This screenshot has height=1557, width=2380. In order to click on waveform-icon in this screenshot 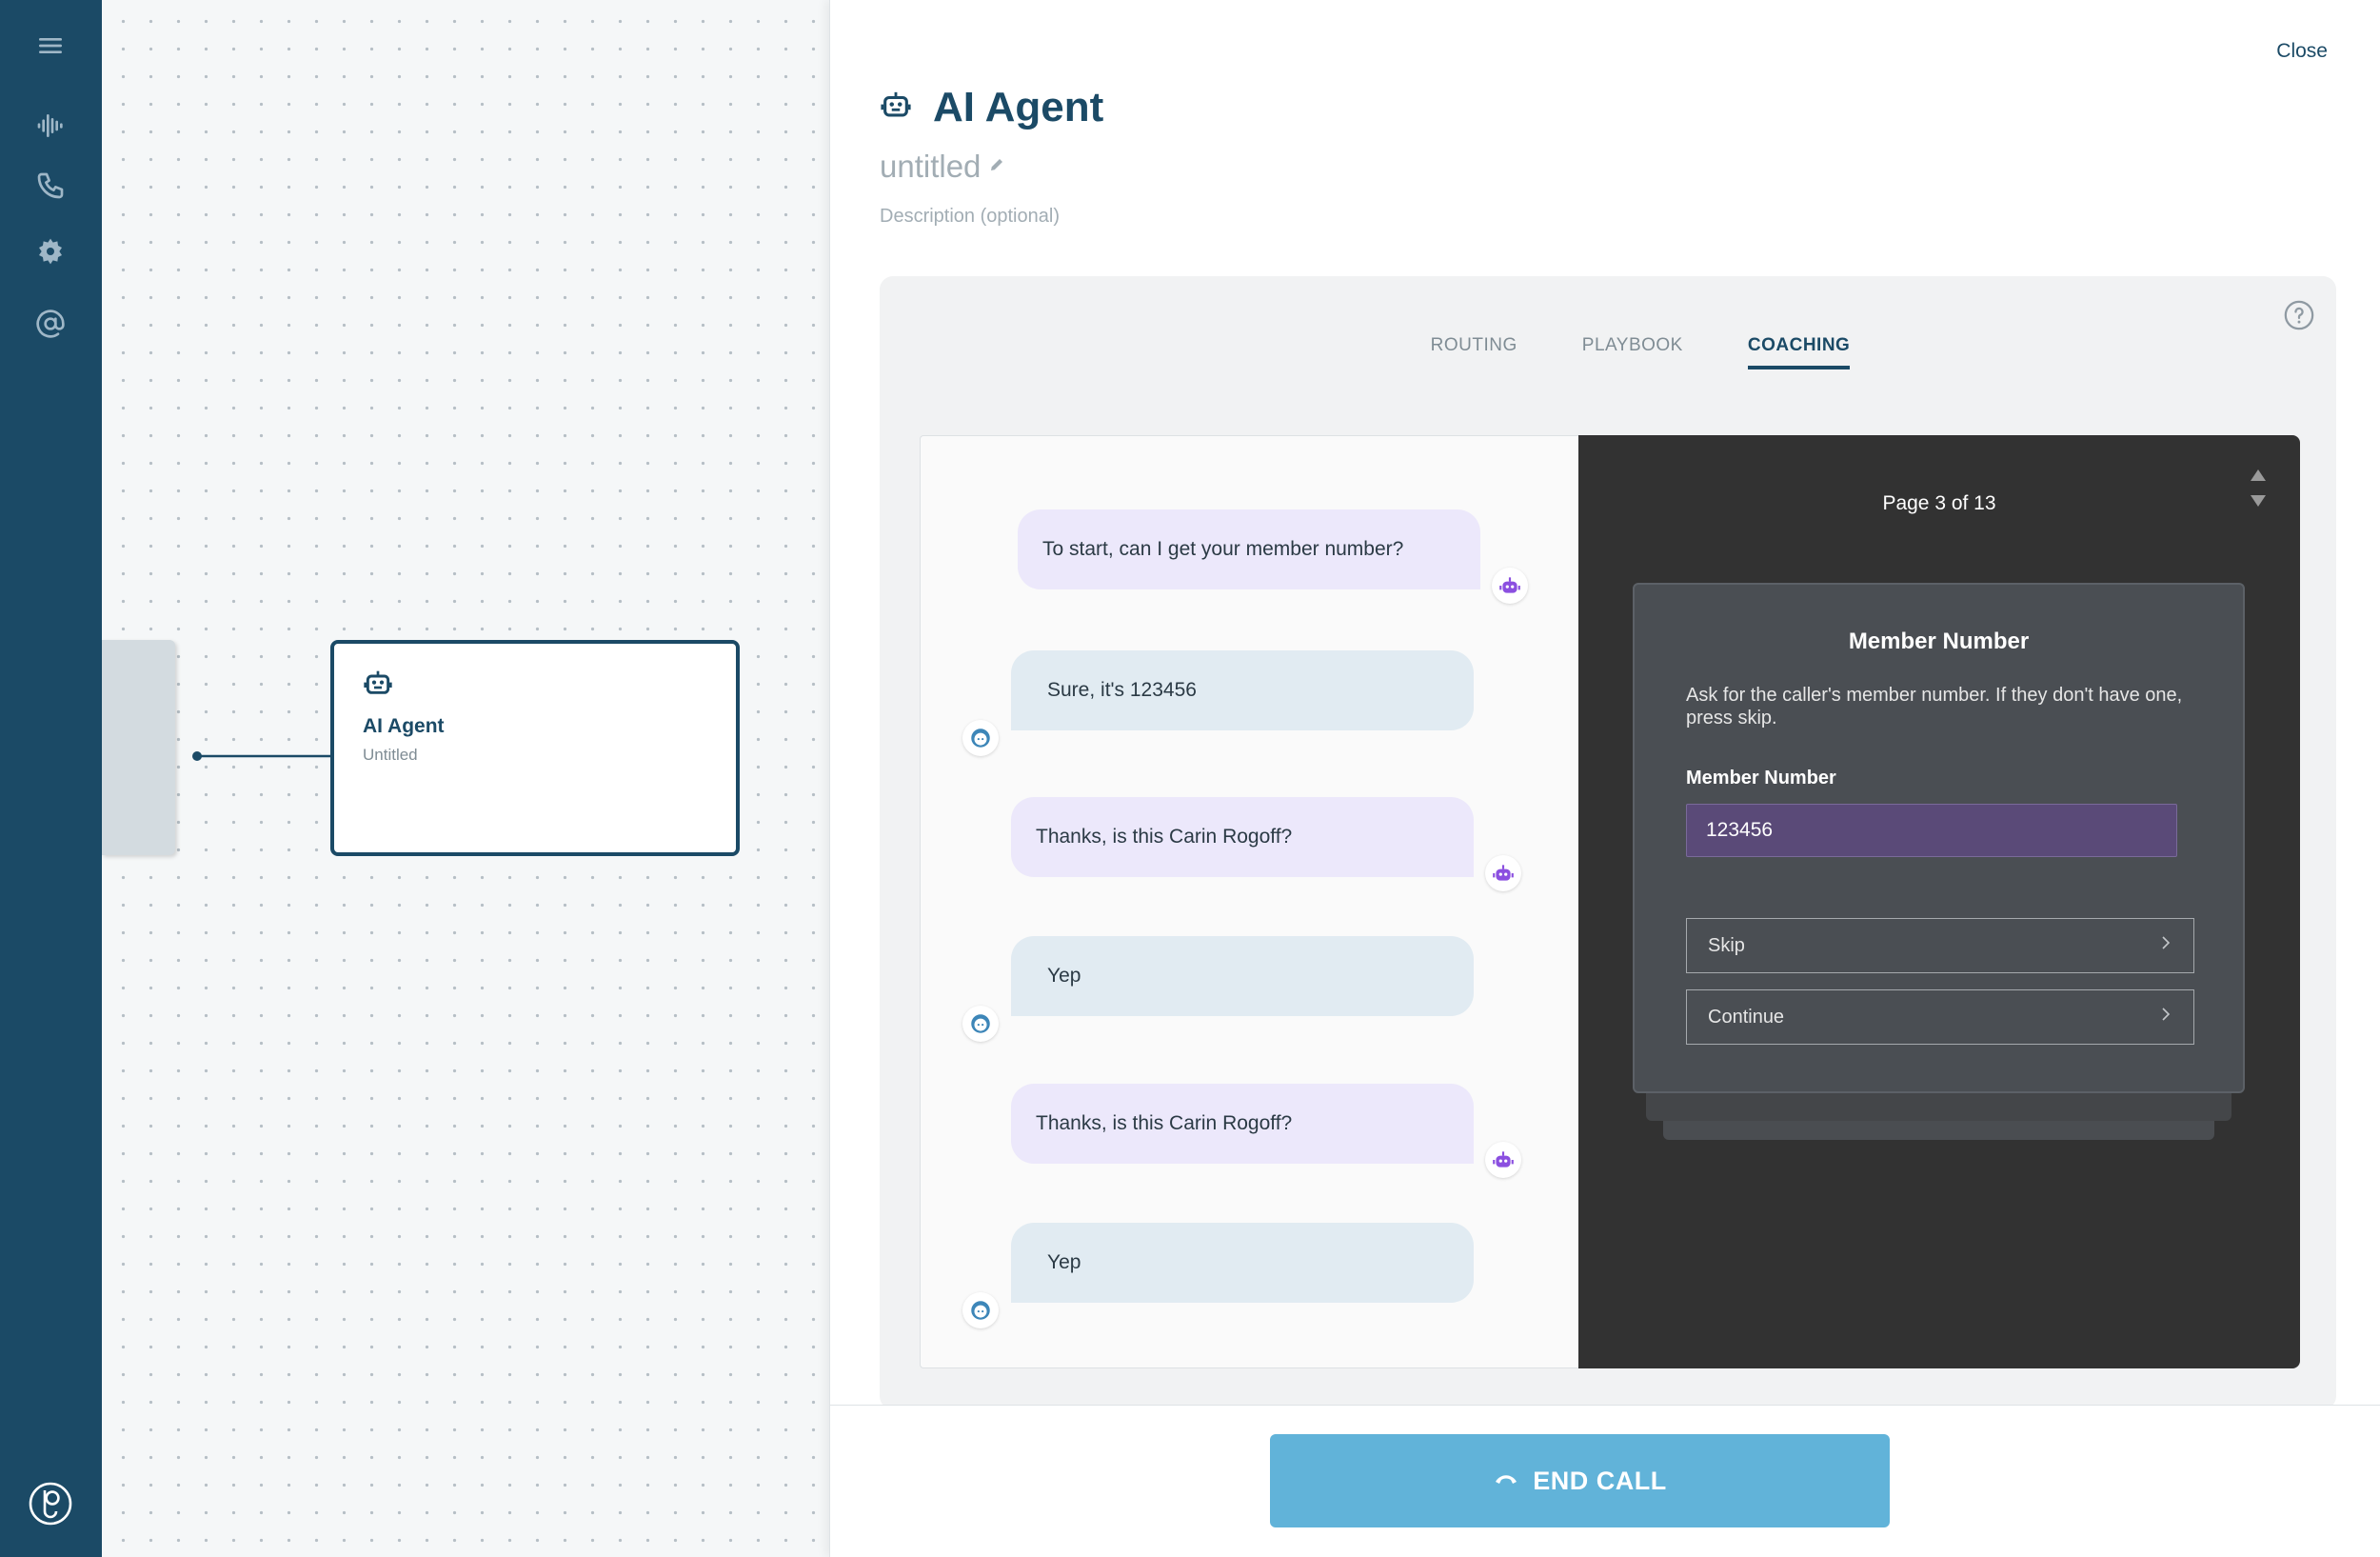, I will do `click(50, 126)`.